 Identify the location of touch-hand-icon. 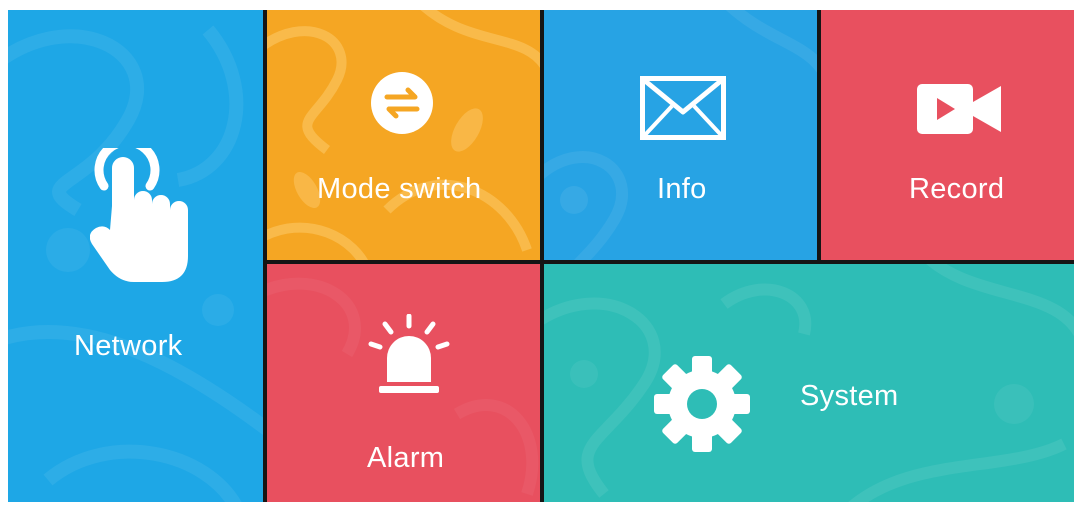
(143, 215).